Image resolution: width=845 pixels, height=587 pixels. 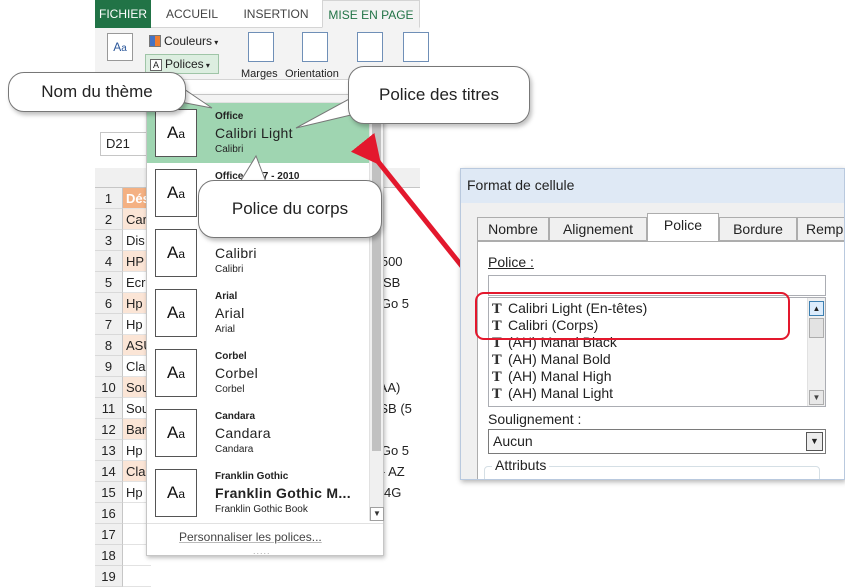 I want to click on font-theme-item: Aa Candara Candara Candara, so click(x=258, y=433).